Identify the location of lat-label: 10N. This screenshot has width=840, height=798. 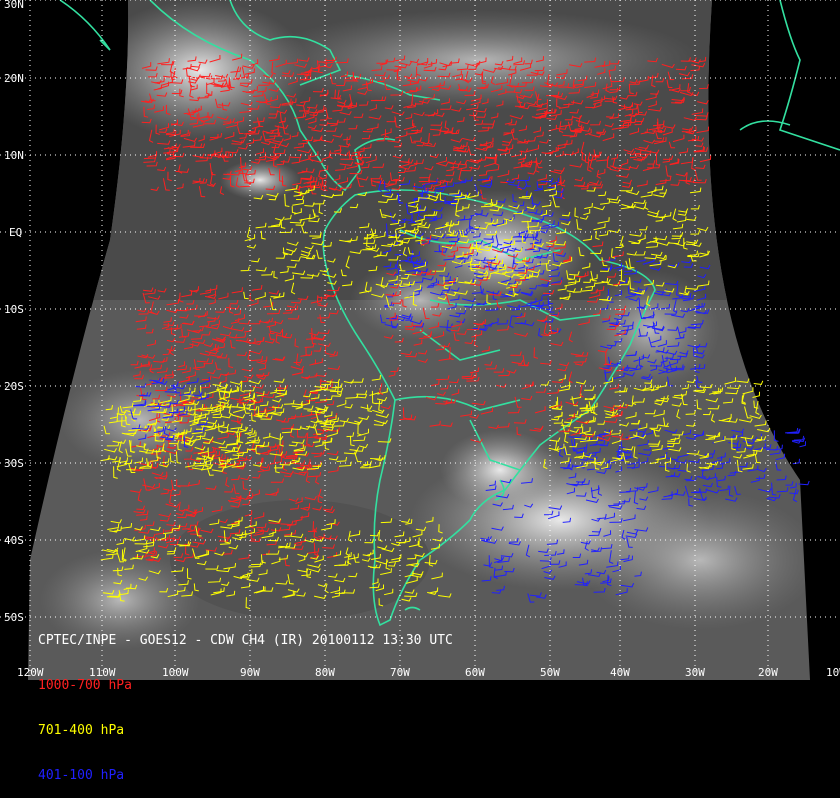
(14, 155).